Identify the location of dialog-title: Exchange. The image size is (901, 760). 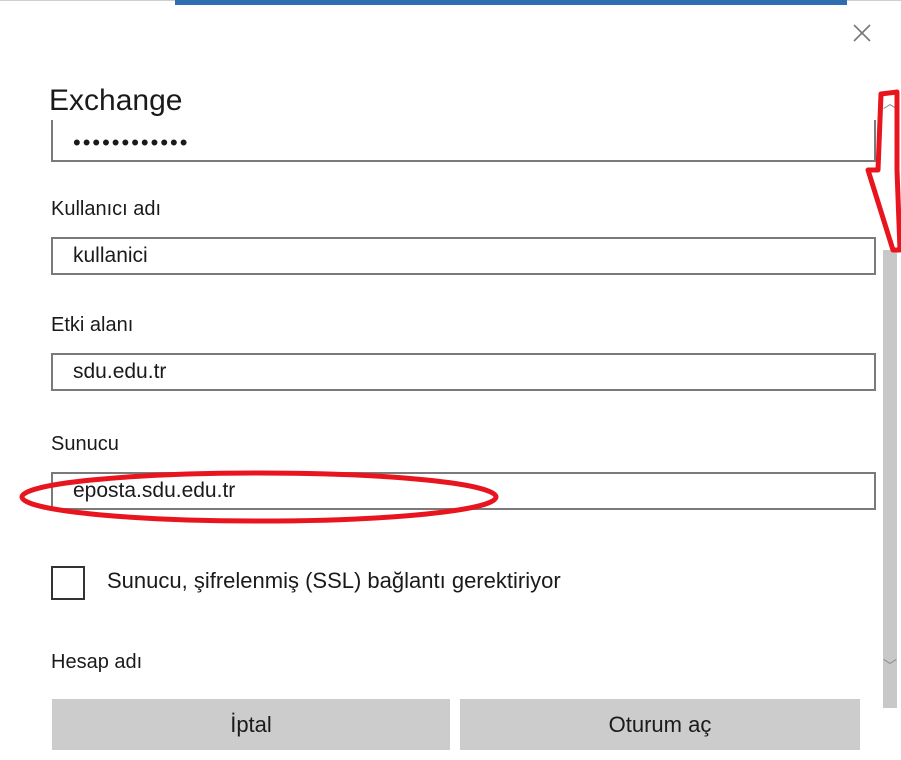
(116, 100).